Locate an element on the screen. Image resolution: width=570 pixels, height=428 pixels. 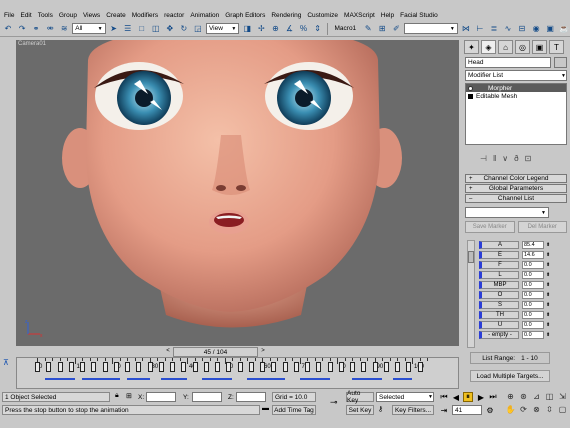
channel-value: 85.4 is located at coordinates (533, 244).